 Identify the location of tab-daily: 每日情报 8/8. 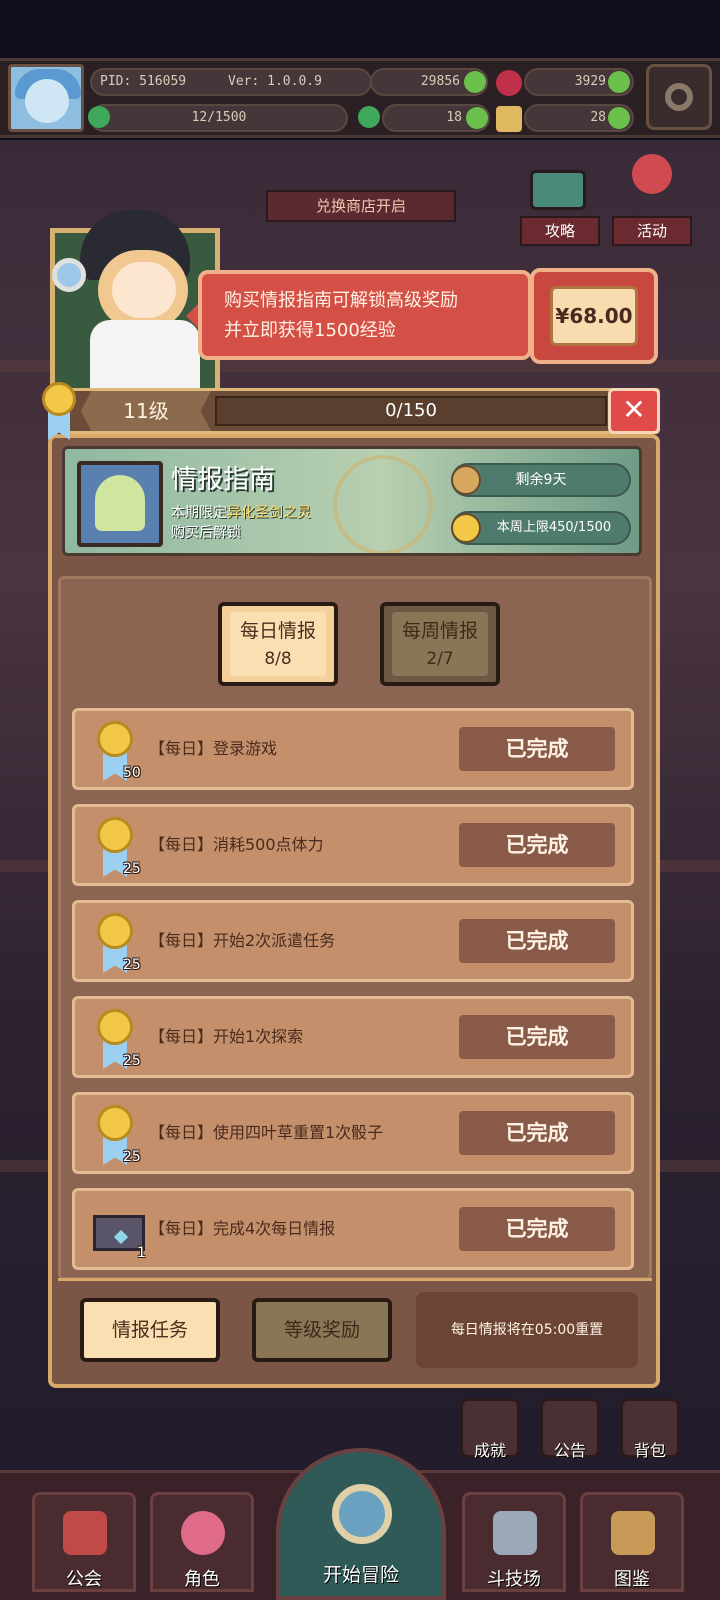
(278, 644).